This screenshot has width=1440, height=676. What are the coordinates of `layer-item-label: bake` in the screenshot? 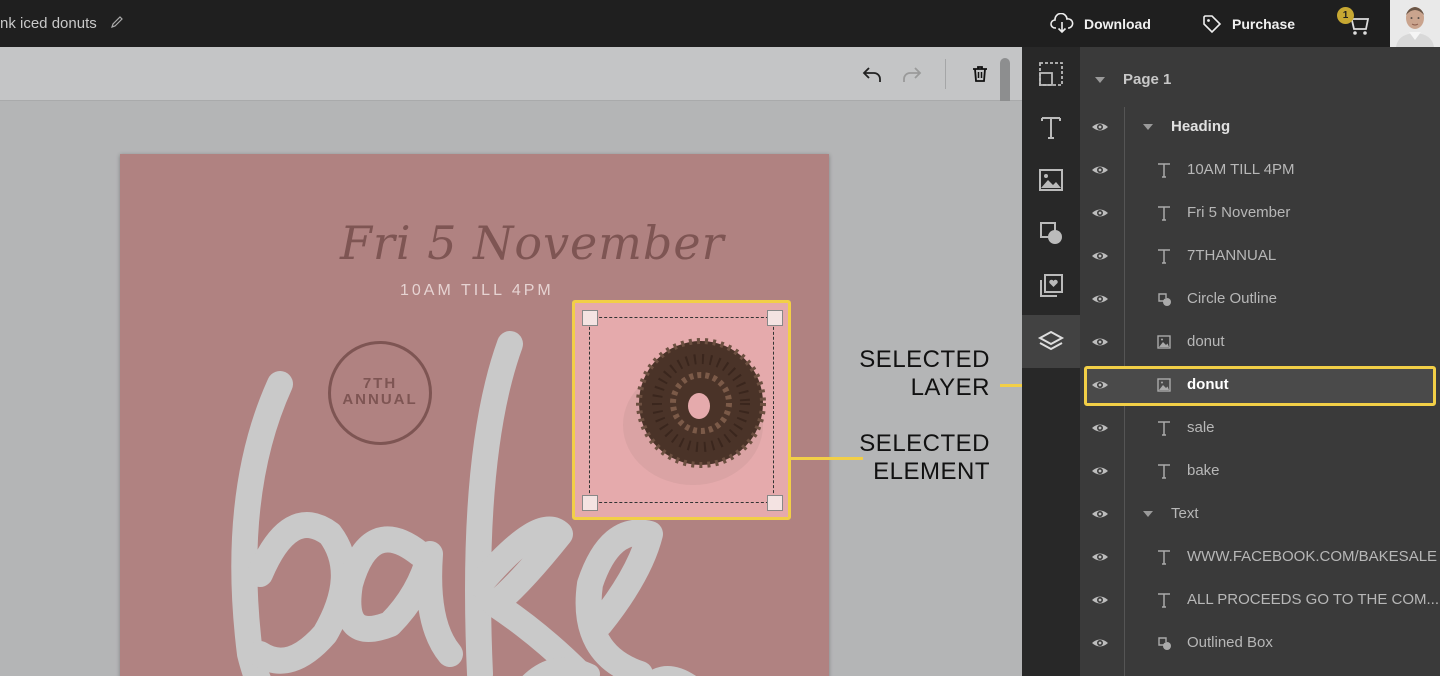 It's located at (1203, 470).